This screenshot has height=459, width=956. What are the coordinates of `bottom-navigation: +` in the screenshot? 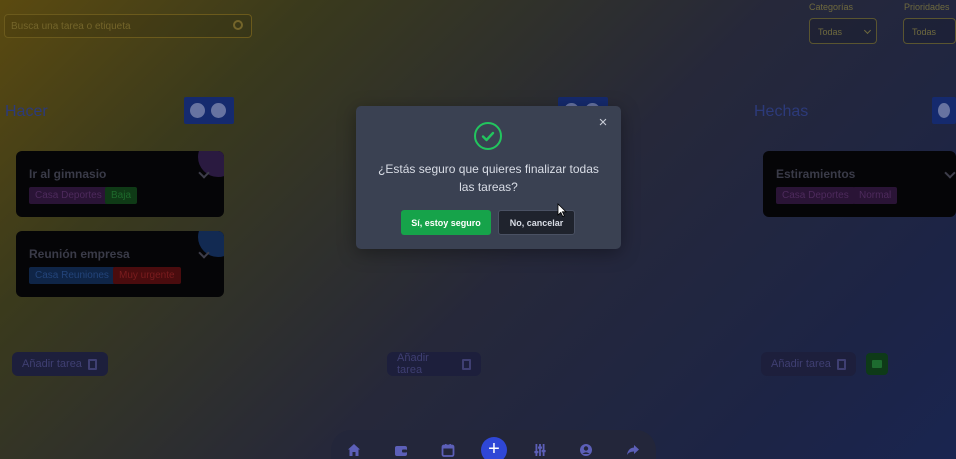 It's located at (493, 444).